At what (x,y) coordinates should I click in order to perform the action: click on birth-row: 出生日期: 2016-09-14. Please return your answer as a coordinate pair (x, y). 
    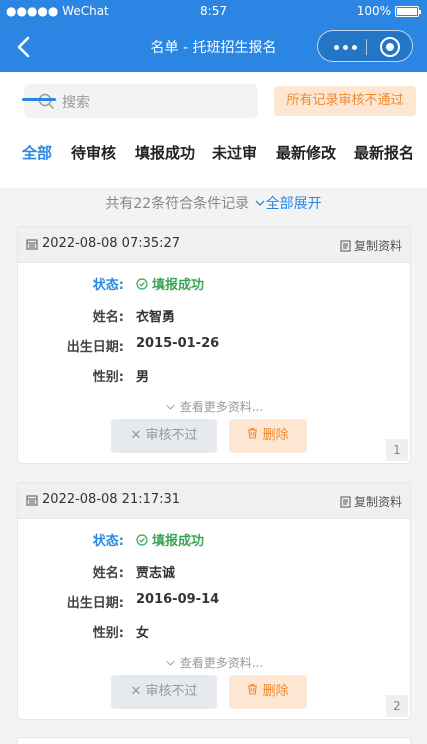
    Looking at the image, I should click on (214, 601).